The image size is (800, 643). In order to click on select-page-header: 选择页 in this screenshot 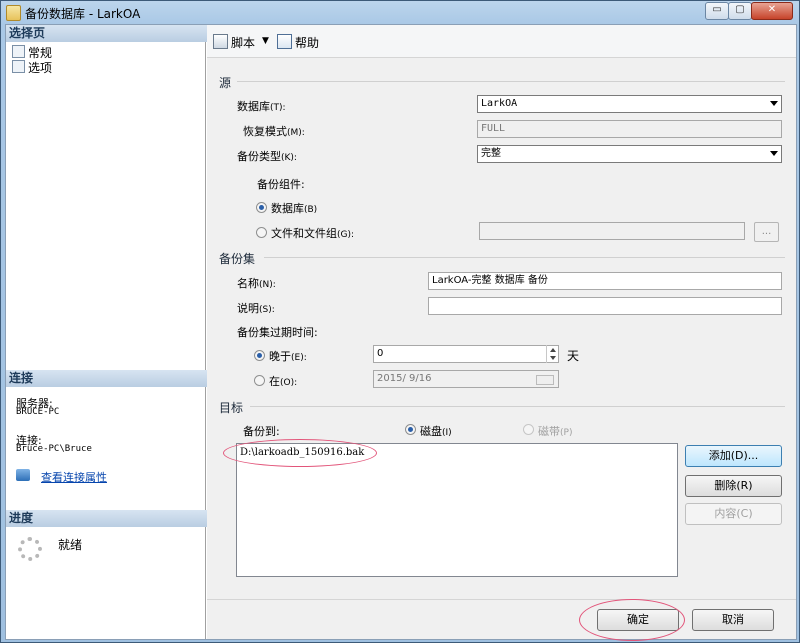, I will do `click(107, 33)`.